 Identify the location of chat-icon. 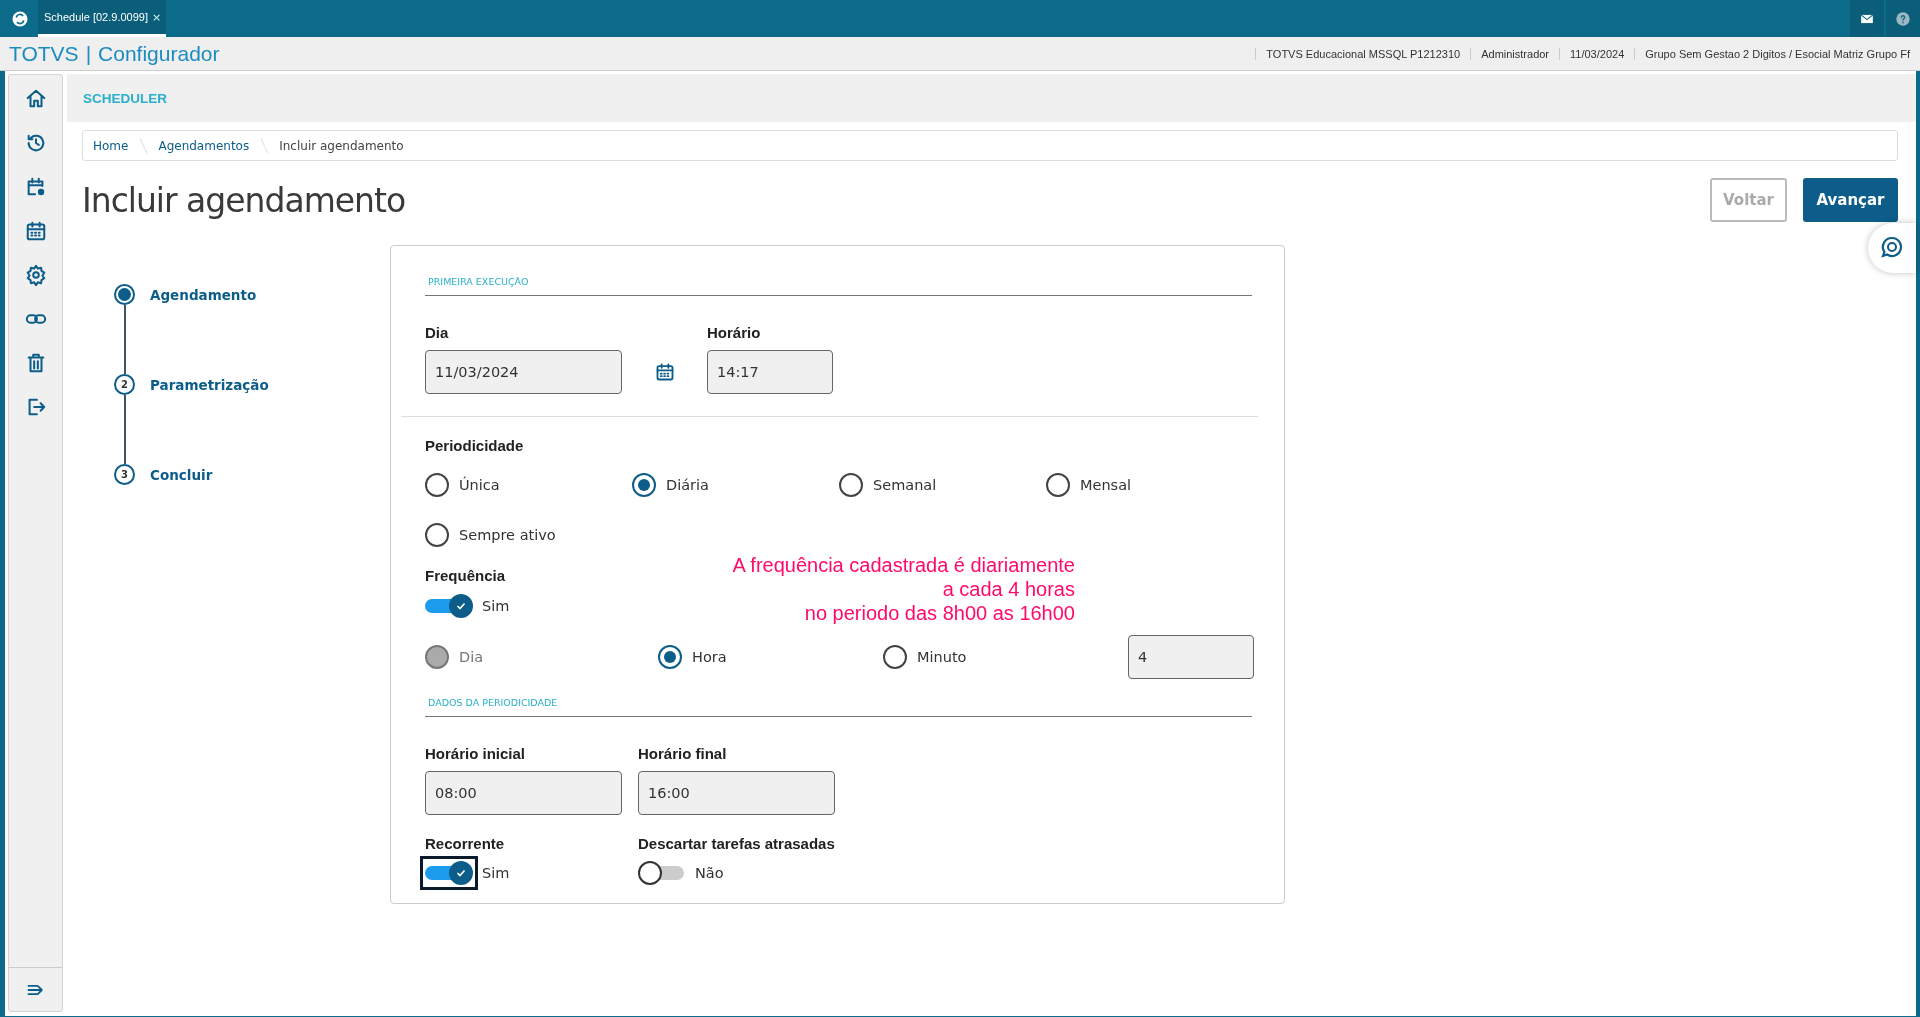
(1892, 248).